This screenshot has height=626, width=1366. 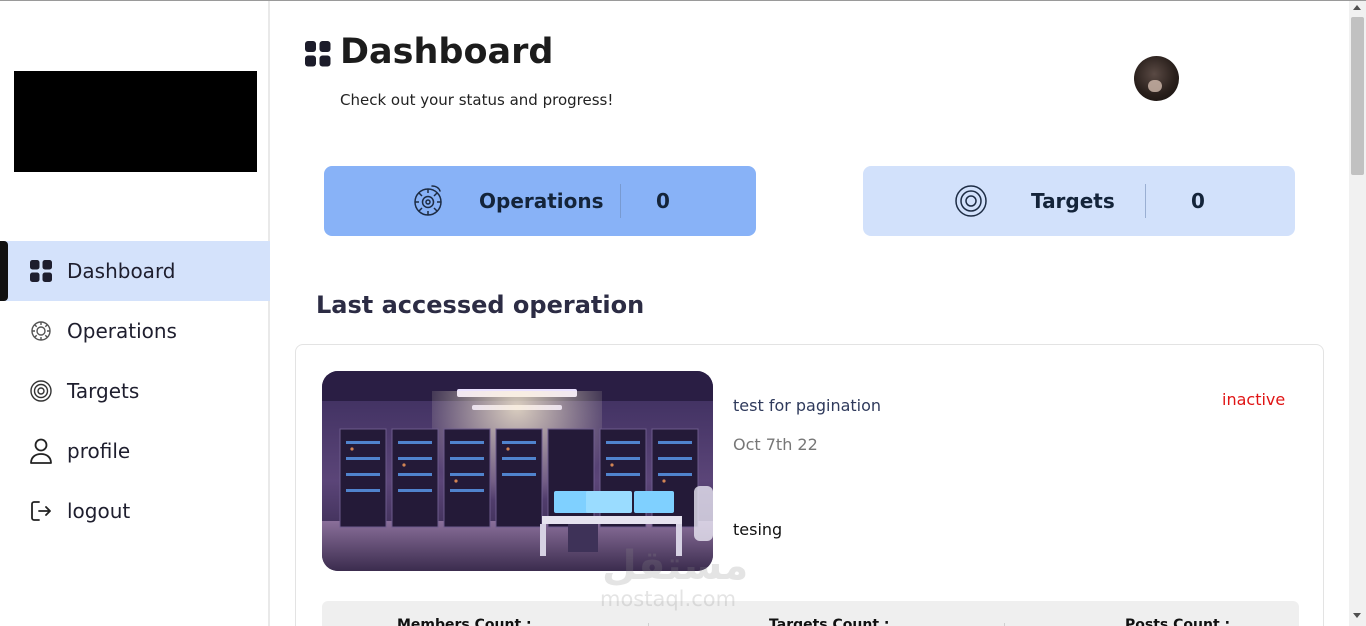 I want to click on sidebar-item-dashboard: Dashboard, so click(x=135, y=271).